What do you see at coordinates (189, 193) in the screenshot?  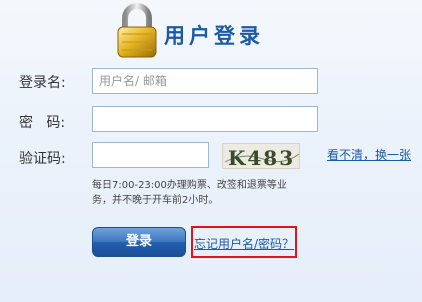 I see `service-hours-note: 每日7:00-23:00办理购票、改签和退票等业务，并不晚于开车前2小时。` at bounding box center [189, 193].